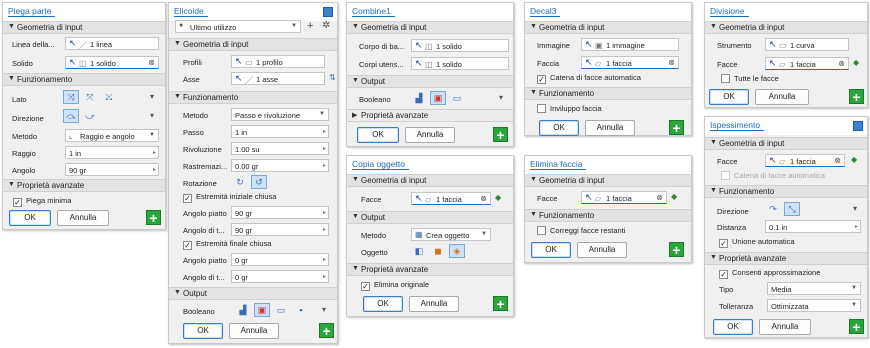 This screenshot has width=870, height=348. Describe the element at coordinates (419, 98) in the screenshot. I see `join-icon: ▟` at that location.